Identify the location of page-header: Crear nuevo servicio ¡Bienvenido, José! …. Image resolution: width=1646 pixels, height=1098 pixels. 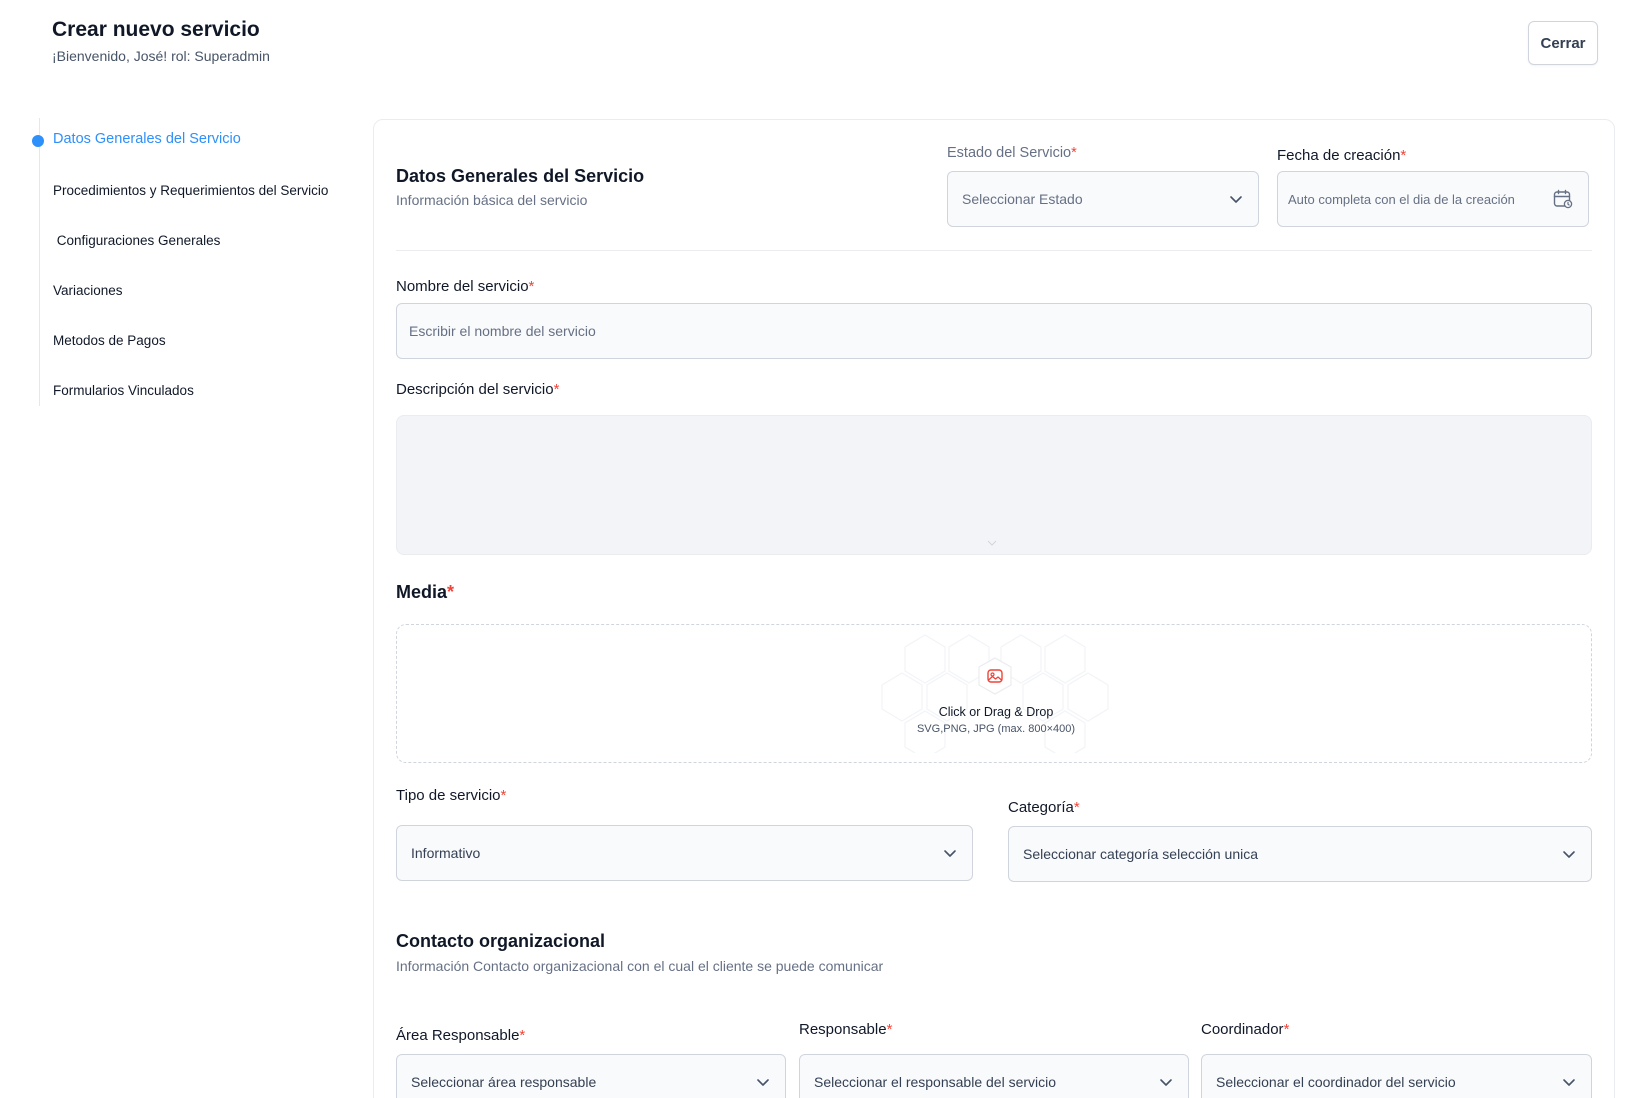
(161, 41).